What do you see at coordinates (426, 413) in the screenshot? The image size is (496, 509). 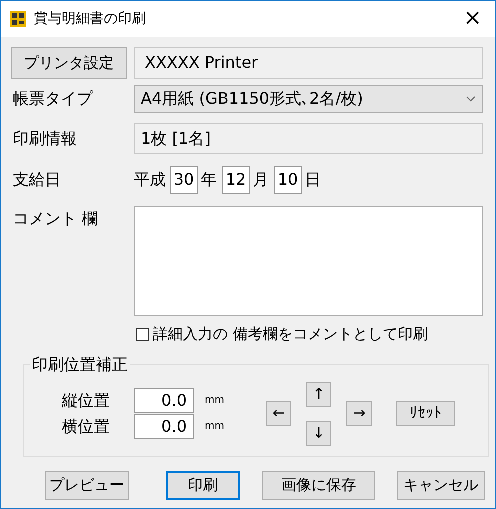 I see `reset-button: ﾘｾｯﾄ` at bounding box center [426, 413].